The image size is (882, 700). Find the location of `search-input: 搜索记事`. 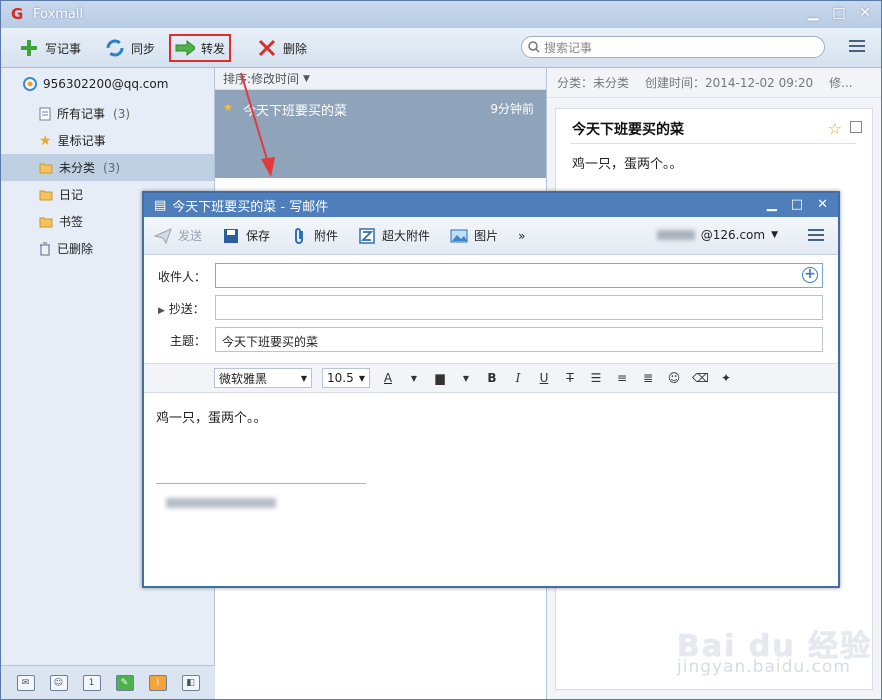

search-input: 搜索记事 is located at coordinates (673, 47).